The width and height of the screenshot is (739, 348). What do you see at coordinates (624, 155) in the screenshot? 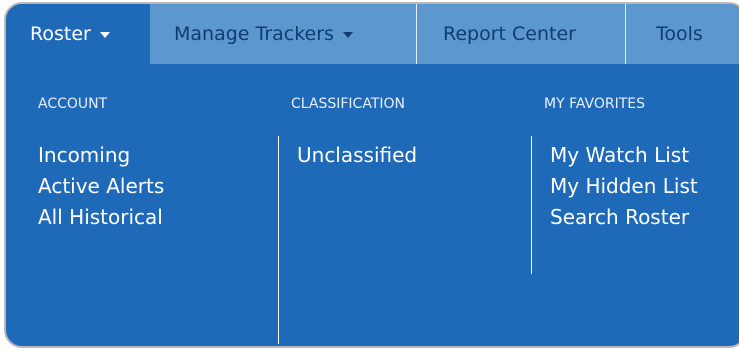
I see `menu-item-my-watch-list: My Watch List` at bounding box center [624, 155].